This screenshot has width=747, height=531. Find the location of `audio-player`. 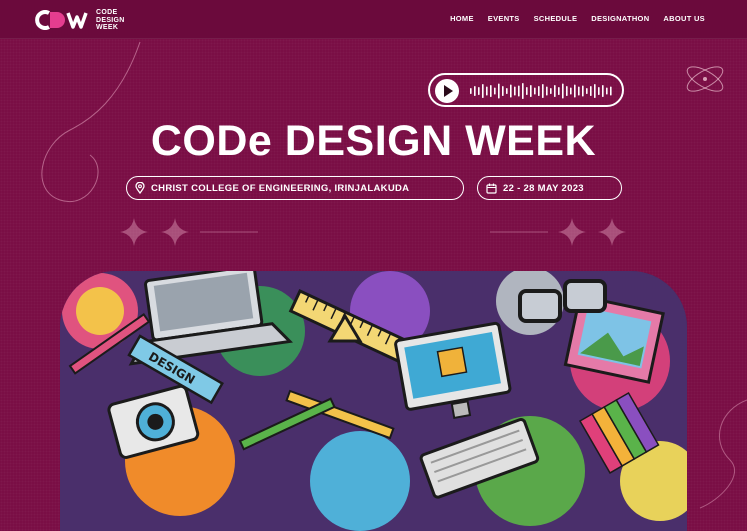

audio-player is located at coordinates (526, 90).